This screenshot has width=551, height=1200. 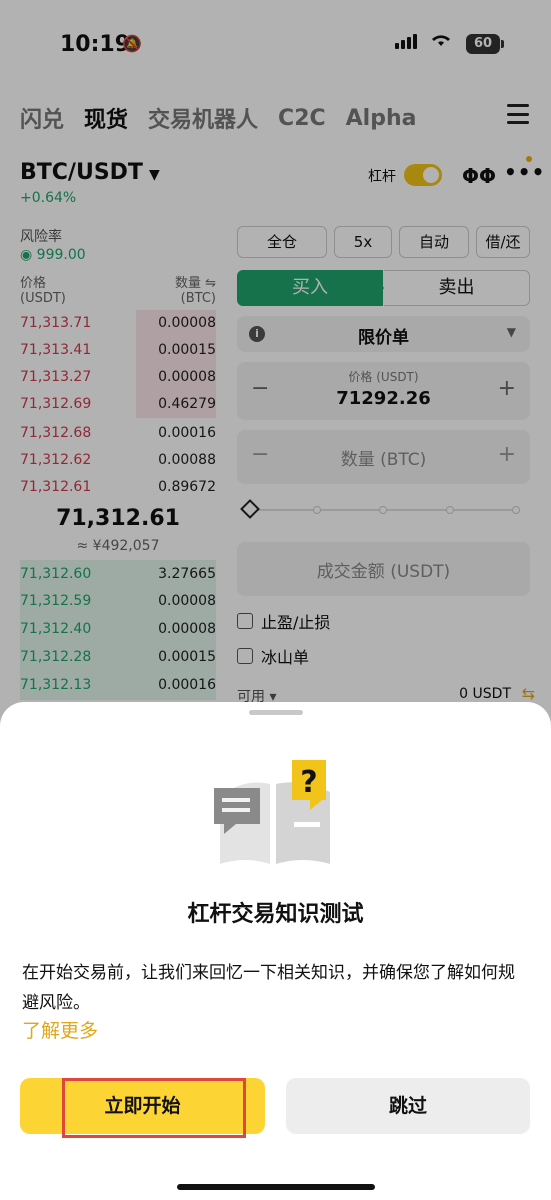 What do you see at coordinates (275, 914) in the screenshot?
I see `sheet-title: 杠杆交易知识测试` at bounding box center [275, 914].